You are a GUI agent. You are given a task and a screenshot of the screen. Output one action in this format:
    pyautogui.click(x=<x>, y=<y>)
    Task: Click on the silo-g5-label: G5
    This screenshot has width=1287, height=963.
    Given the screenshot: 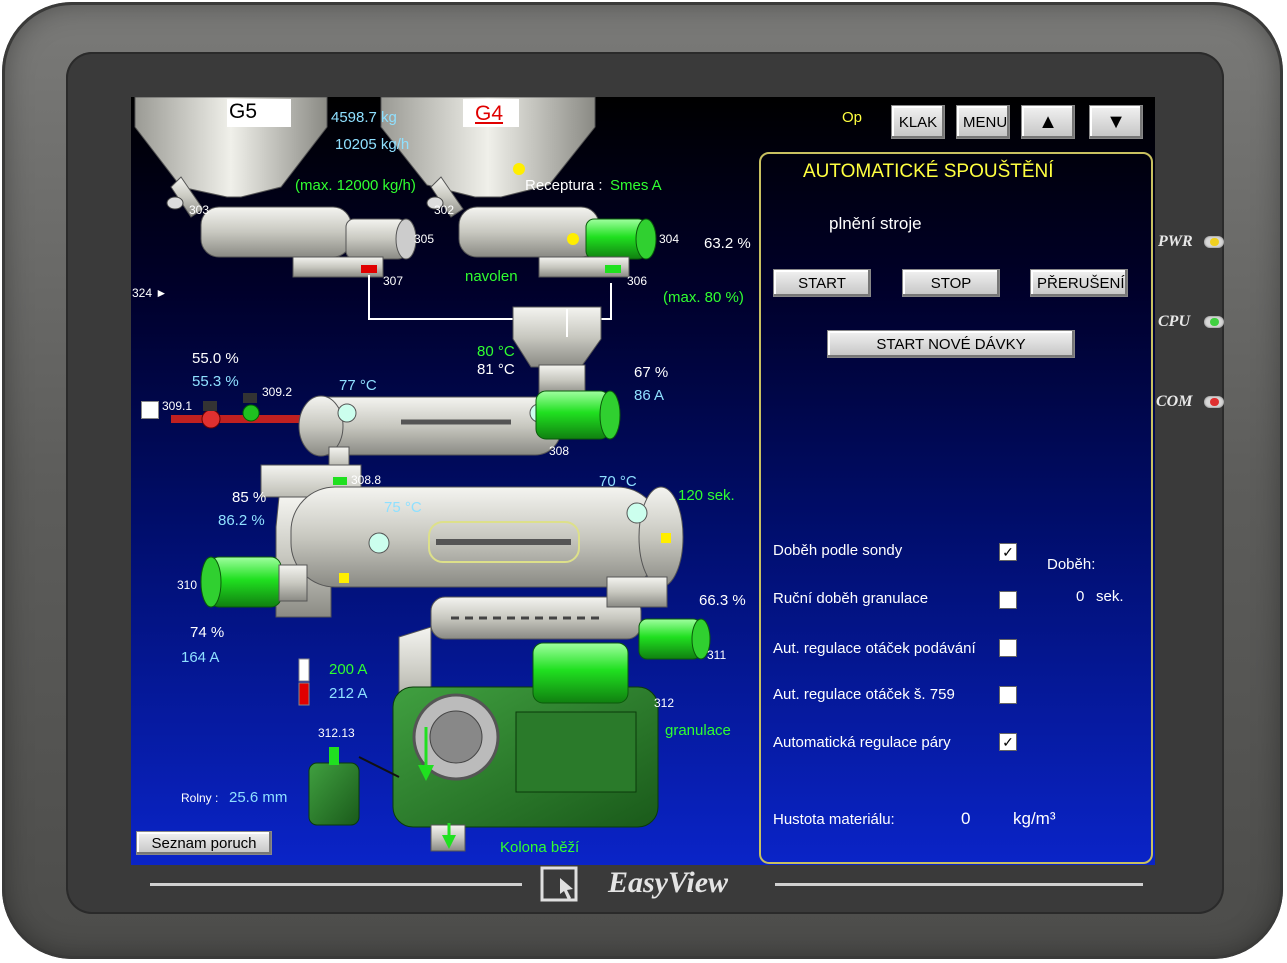 What is the action you would take?
    pyautogui.click(x=243, y=111)
    